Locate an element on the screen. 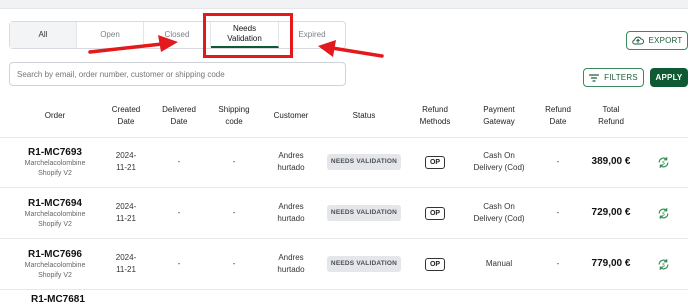 The height and width of the screenshot is (305, 688). col-total-refund: Total Refund is located at coordinates (611, 115).